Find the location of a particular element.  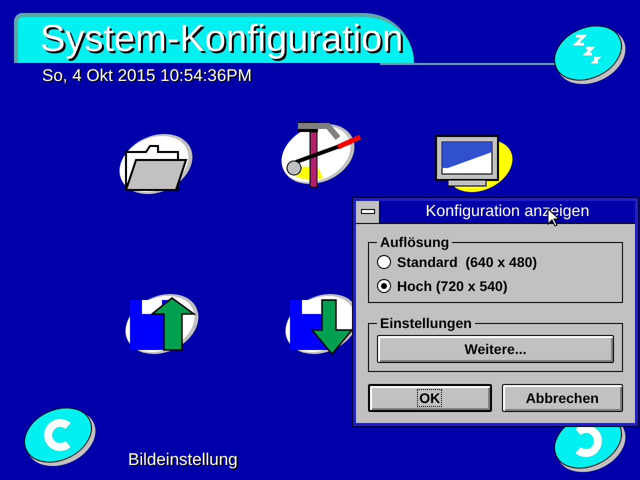

group-label: Einstellungen is located at coordinates (426, 323).